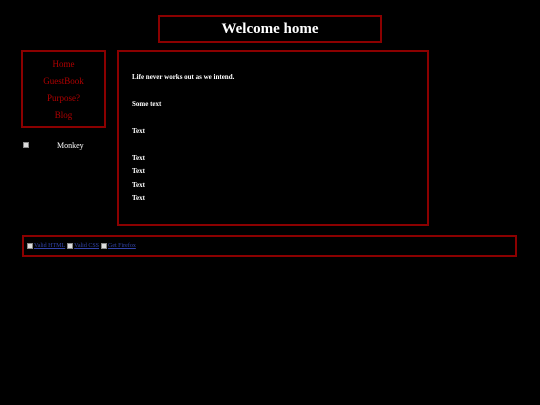 The width and height of the screenshot is (540, 405). Describe the element at coordinates (269, 246) in the screenshot. I see `footer: Valid HTML Valid CSS Get Firefox` at that location.